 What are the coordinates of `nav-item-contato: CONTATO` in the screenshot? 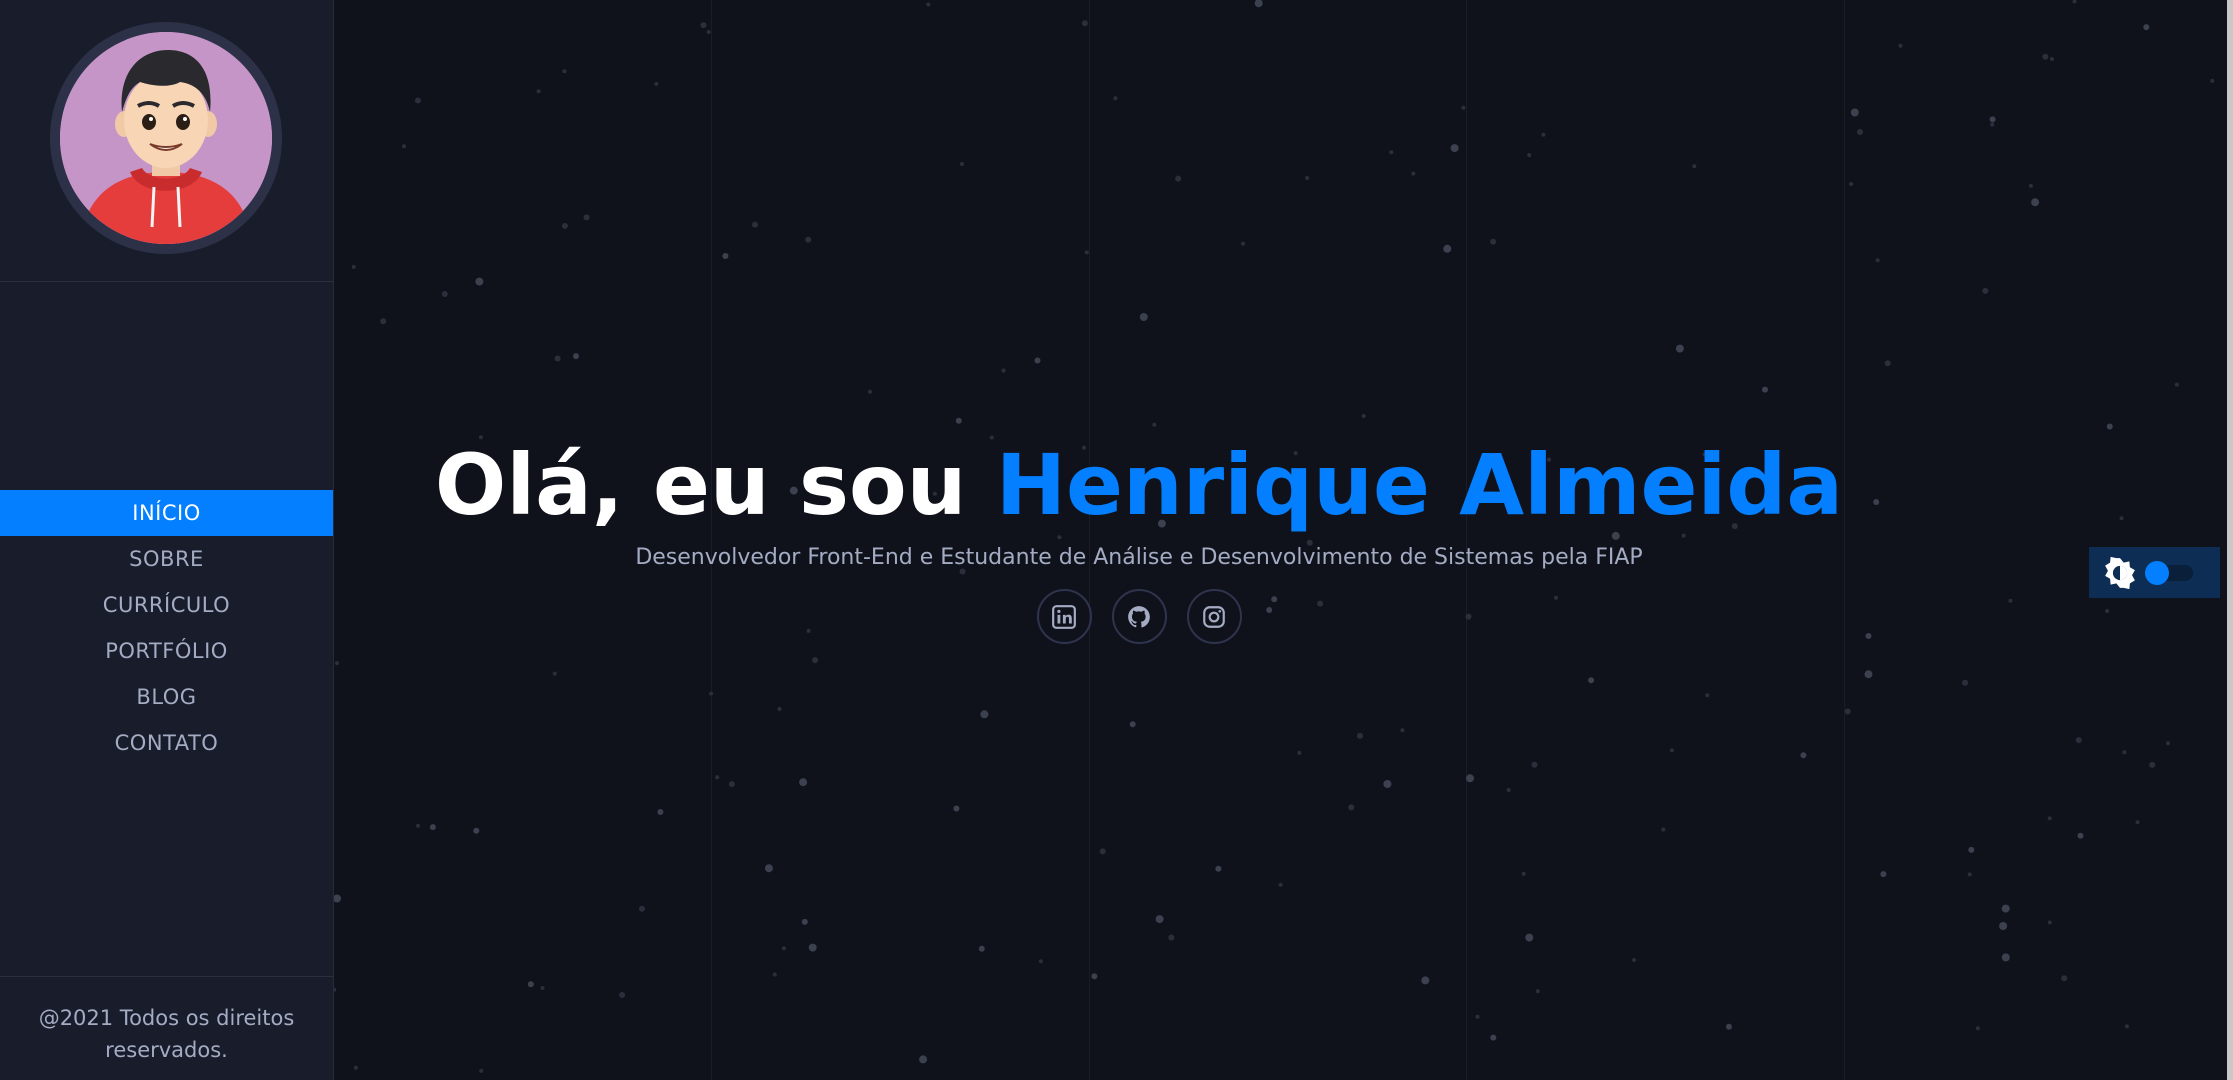 It's located at (166, 743).